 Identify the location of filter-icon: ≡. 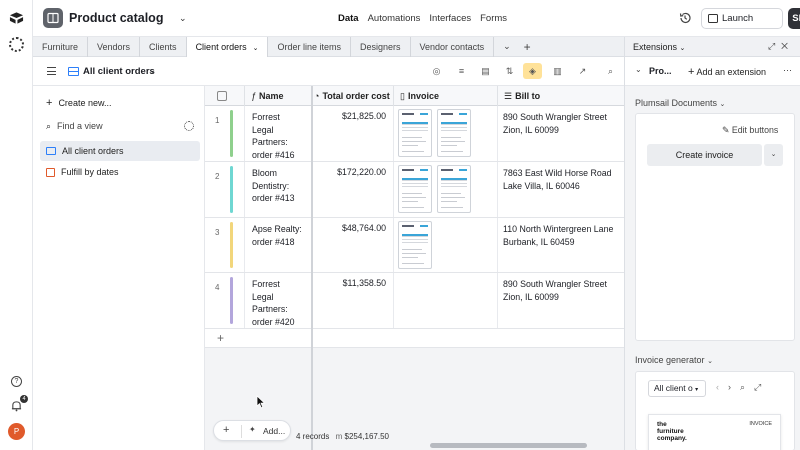
(461, 71).